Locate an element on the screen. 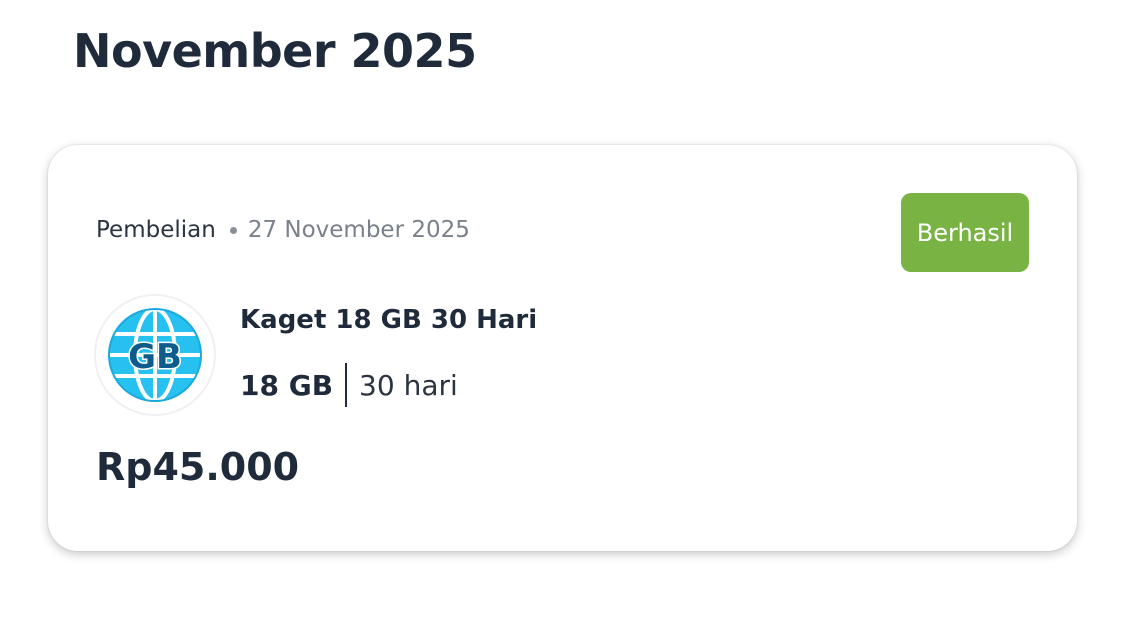  product-quota: 18 GB is located at coordinates (287, 385).